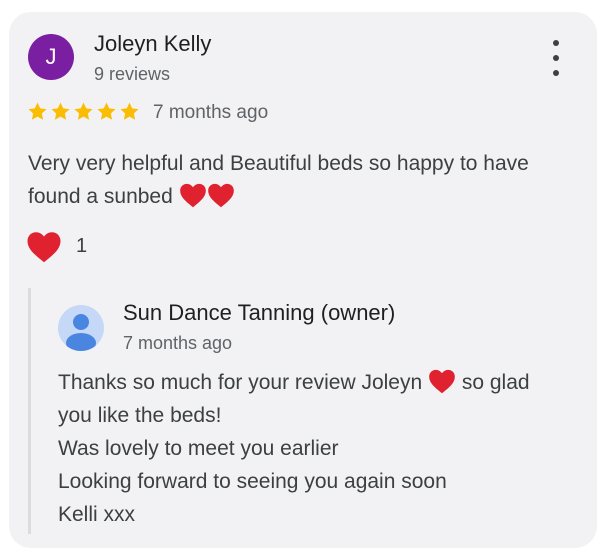  Describe the element at coordinates (82, 246) in the screenshot. I see `reaction-count: 1` at that location.